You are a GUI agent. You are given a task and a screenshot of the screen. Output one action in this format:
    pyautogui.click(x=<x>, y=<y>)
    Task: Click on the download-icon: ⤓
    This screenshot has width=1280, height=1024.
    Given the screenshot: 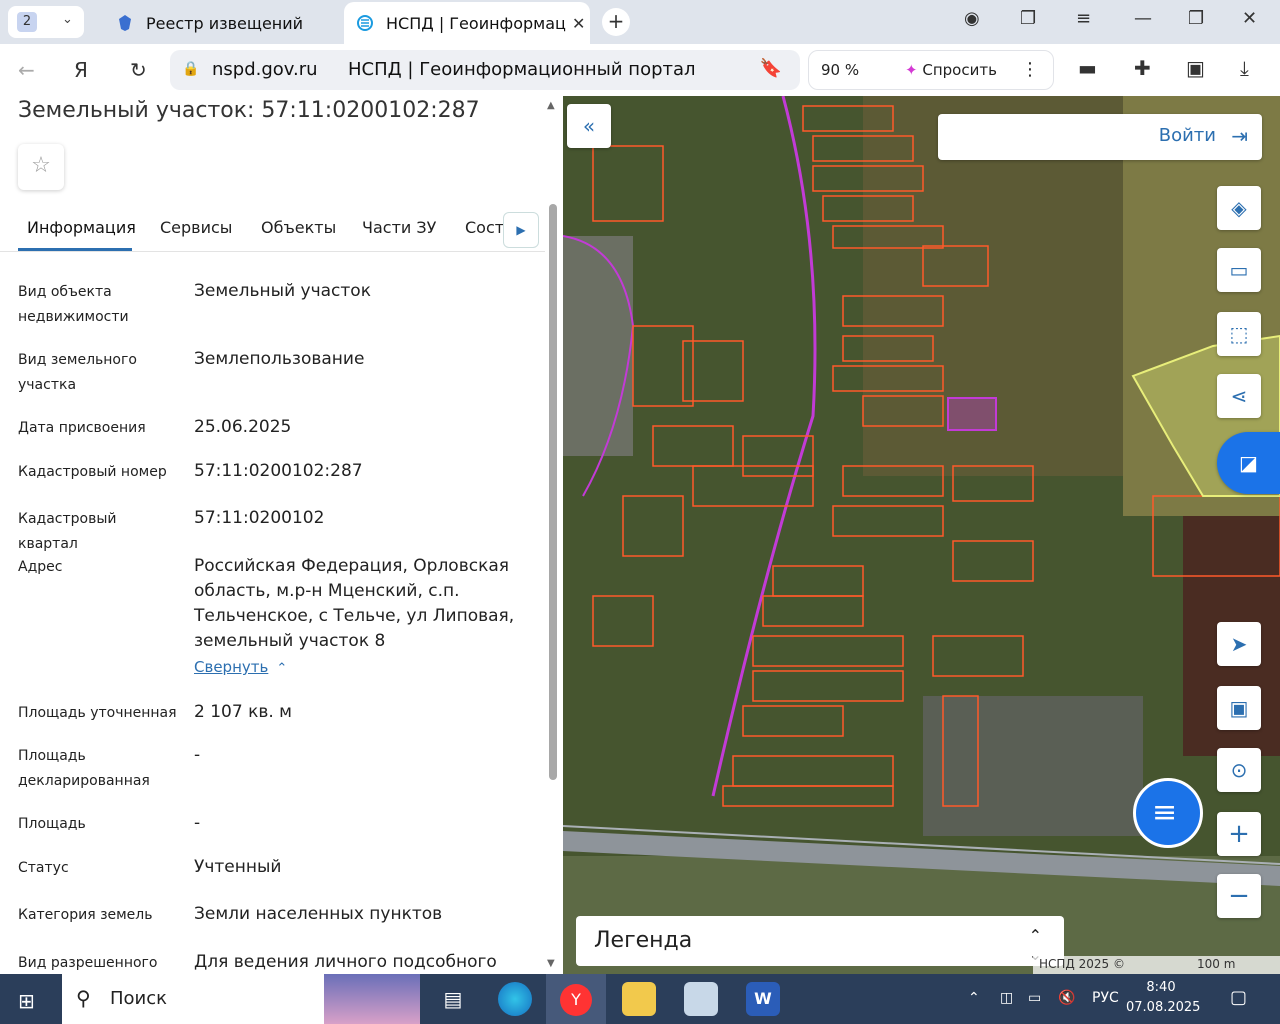 What is the action you would take?
    pyautogui.click(x=1244, y=68)
    